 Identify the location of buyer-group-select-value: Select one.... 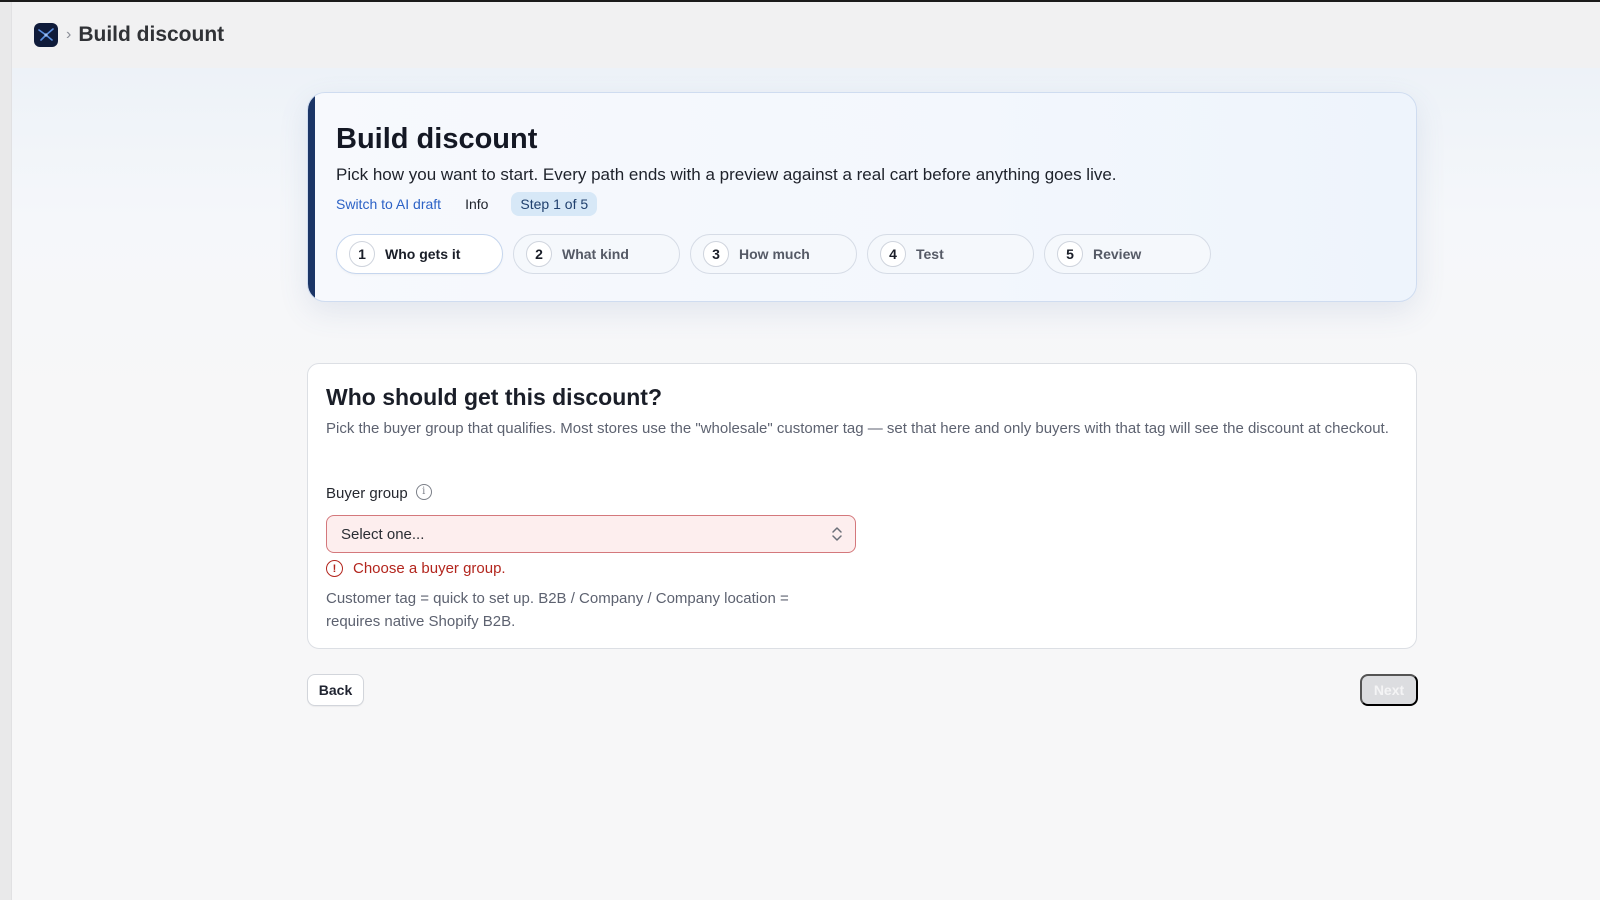
(383, 534).